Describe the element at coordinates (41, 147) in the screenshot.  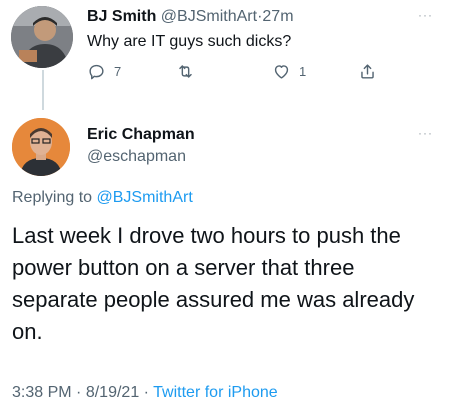
I see `eric-chapman-avatar` at that location.